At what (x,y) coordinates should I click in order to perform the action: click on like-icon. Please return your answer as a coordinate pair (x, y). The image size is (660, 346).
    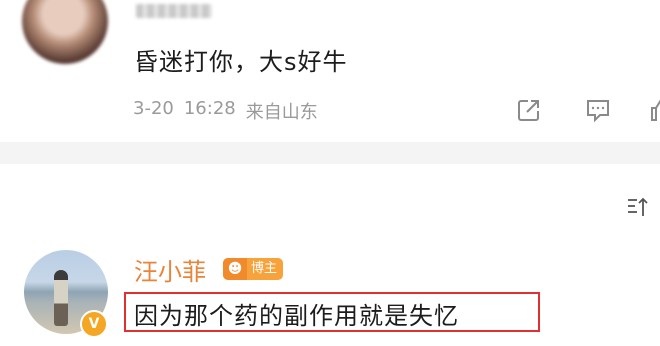
    Looking at the image, I should click on (654, 110).